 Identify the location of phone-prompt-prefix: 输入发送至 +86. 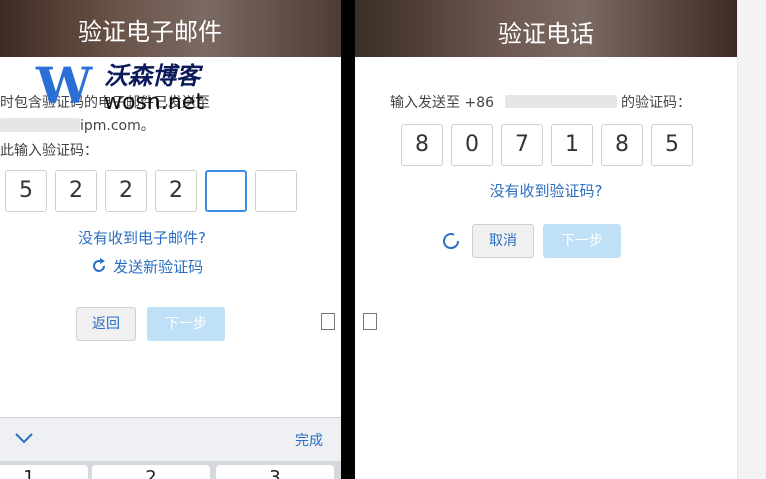
(442, 103).